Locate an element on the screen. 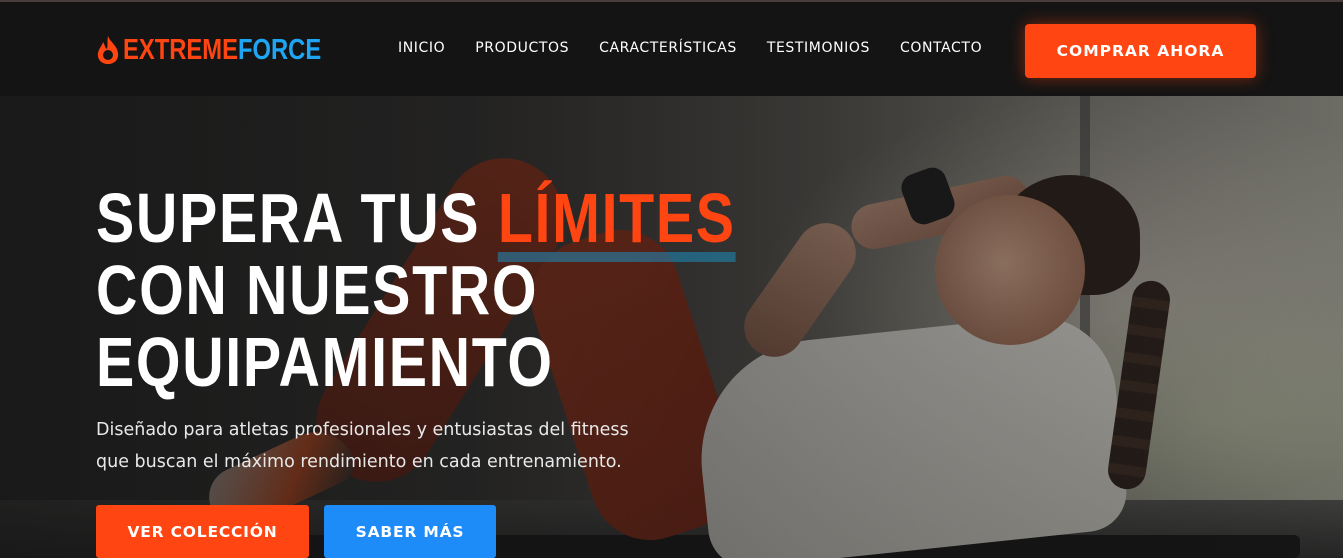 The image size is (1343, 558). flame-icon is located at coordinates (108, 50).